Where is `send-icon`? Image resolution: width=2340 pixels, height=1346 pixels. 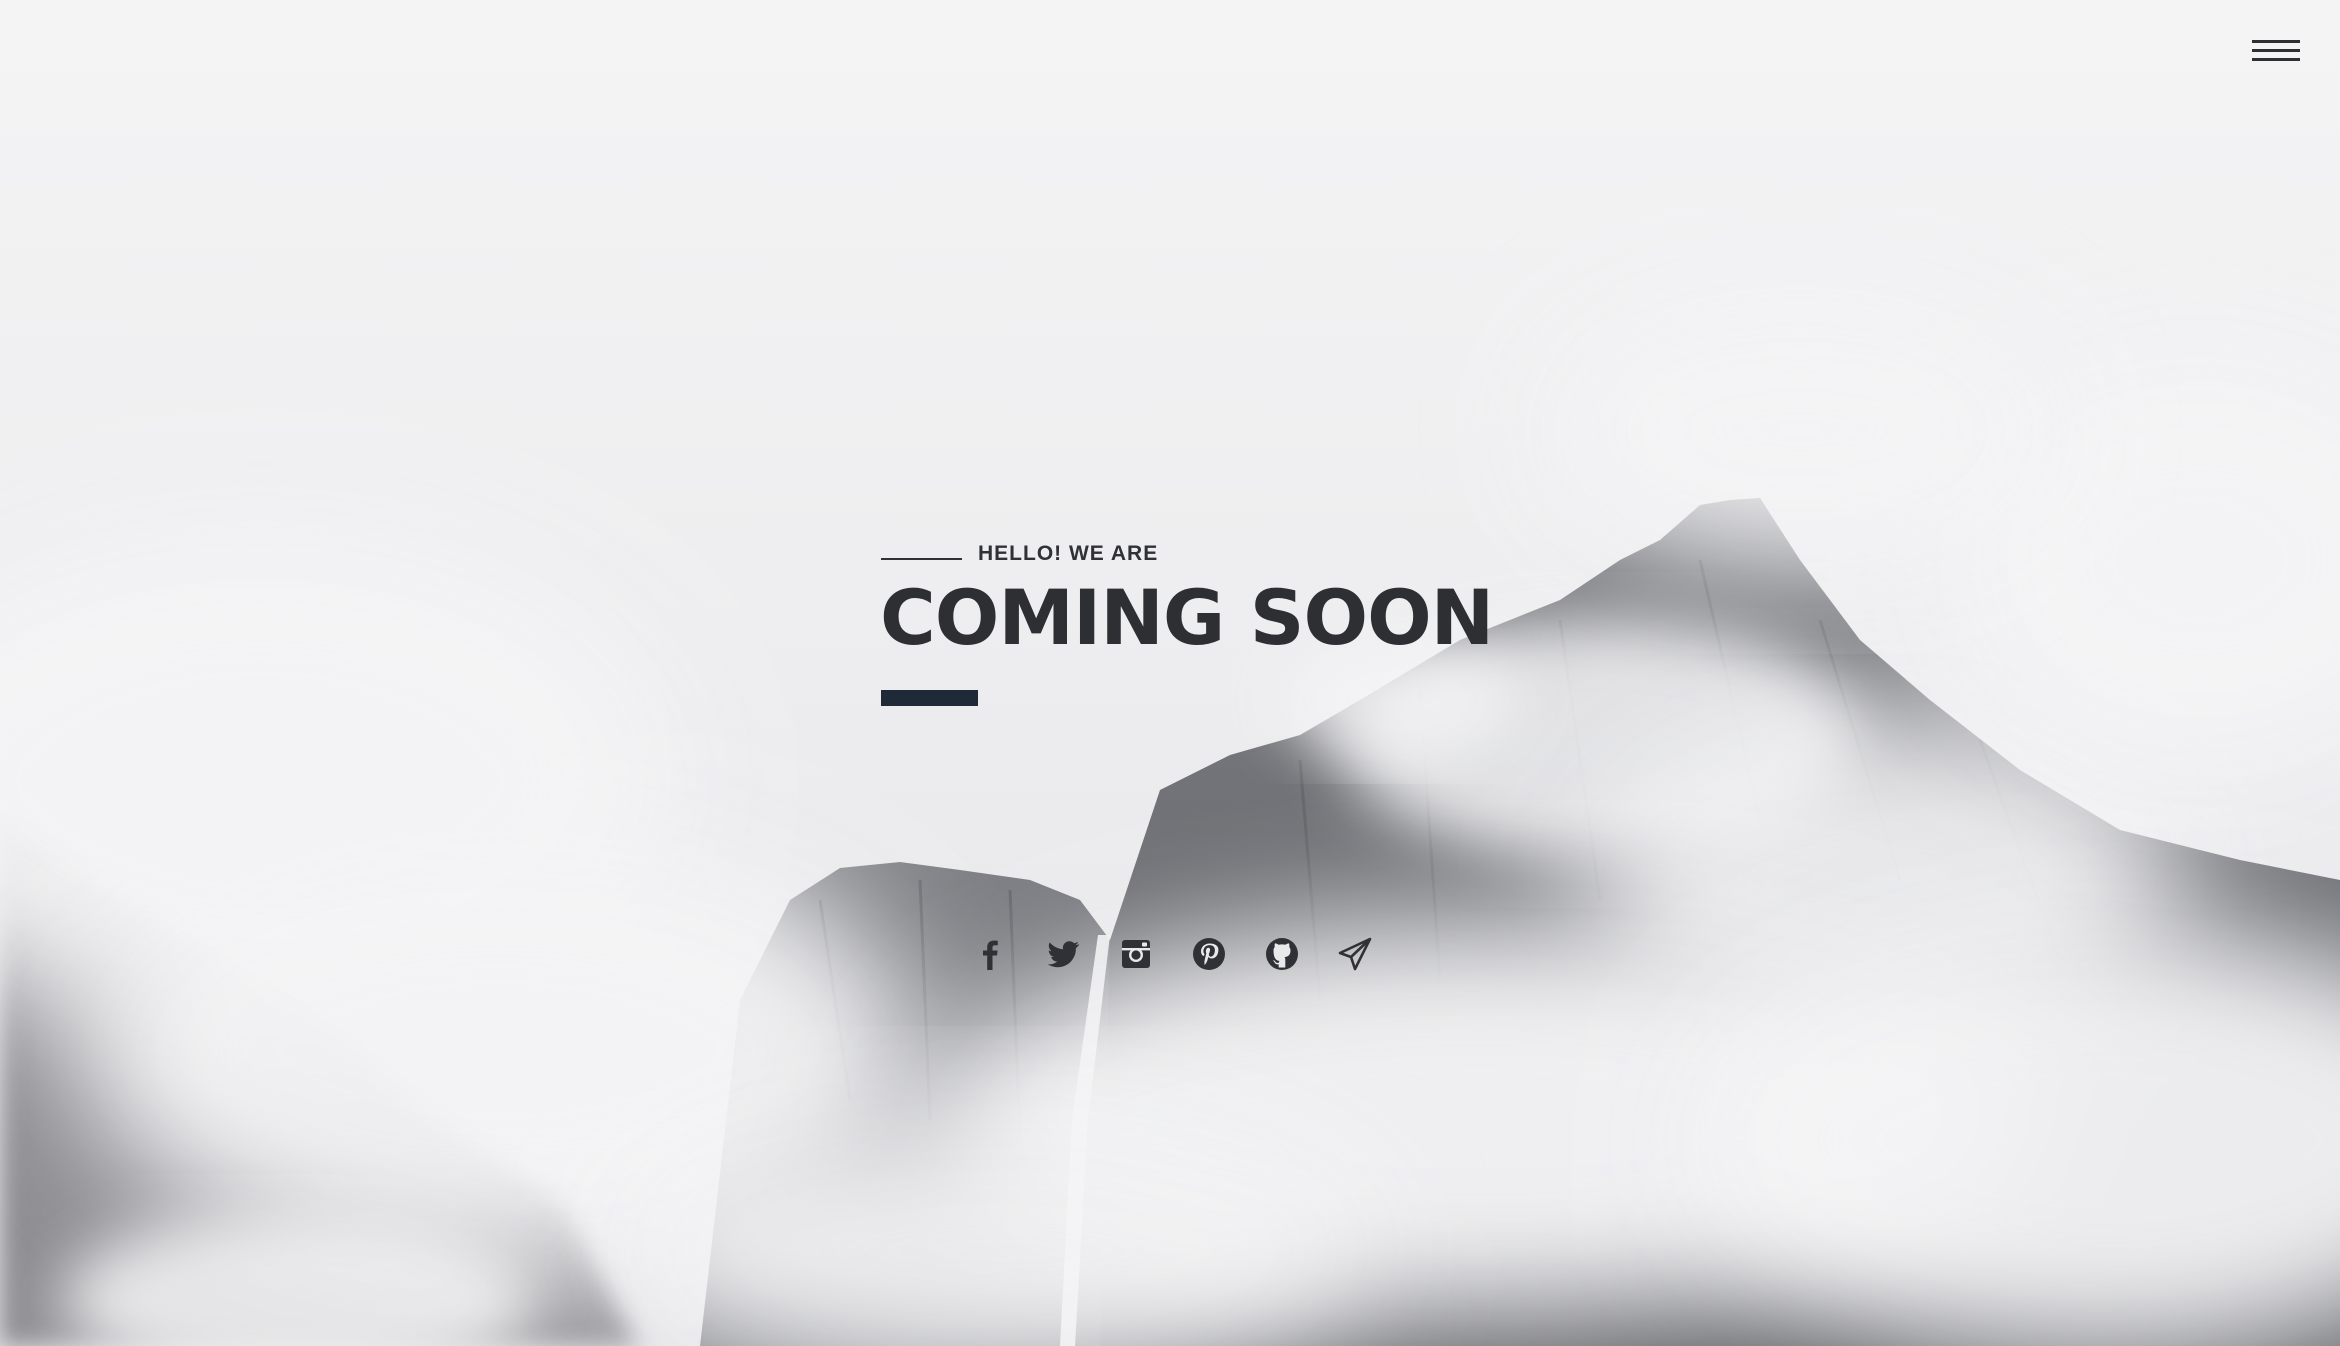 send-icon is located at coordinates (1355, 954).